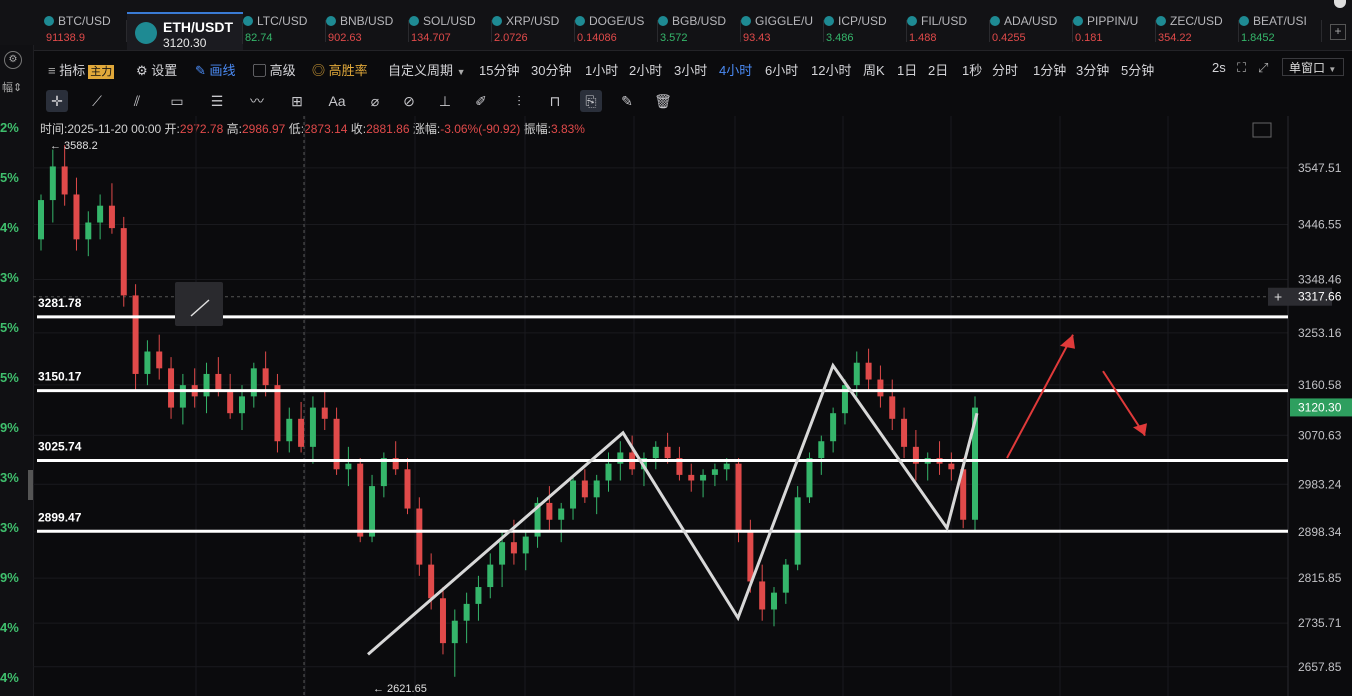  What do you see at coordinates (1140, 429) in the screenshot?
I see `bearish-arrow-head-icon` at bounding box center [1140, 429].